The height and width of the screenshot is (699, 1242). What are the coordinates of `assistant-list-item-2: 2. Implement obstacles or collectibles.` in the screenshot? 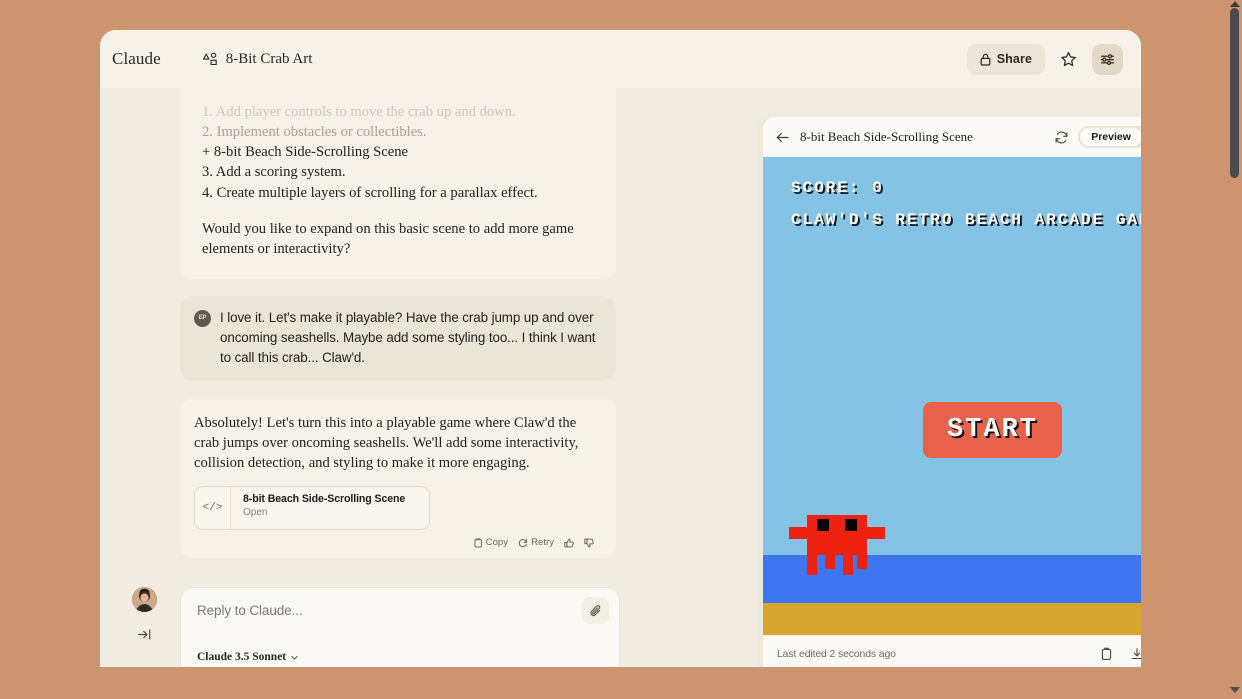 It's located at (314, 132).